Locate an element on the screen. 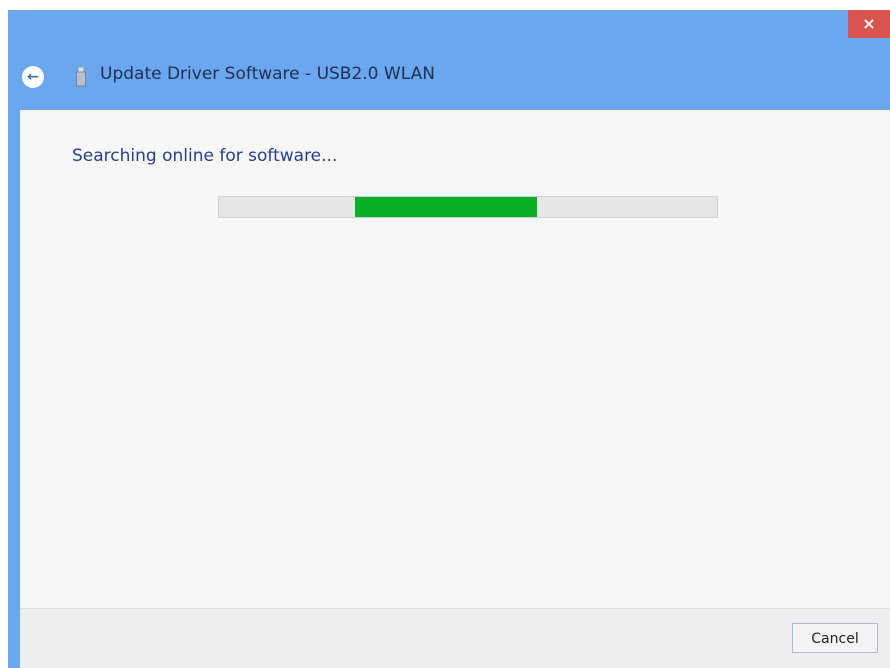 This screenshot has width=890, height=668. close-button: × is located at coordinates (869, 24).